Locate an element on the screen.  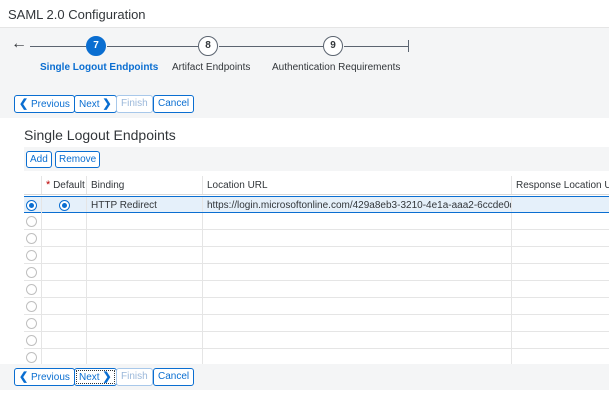
table-toolbar: Add Remove is located at coordinates (316, 159).